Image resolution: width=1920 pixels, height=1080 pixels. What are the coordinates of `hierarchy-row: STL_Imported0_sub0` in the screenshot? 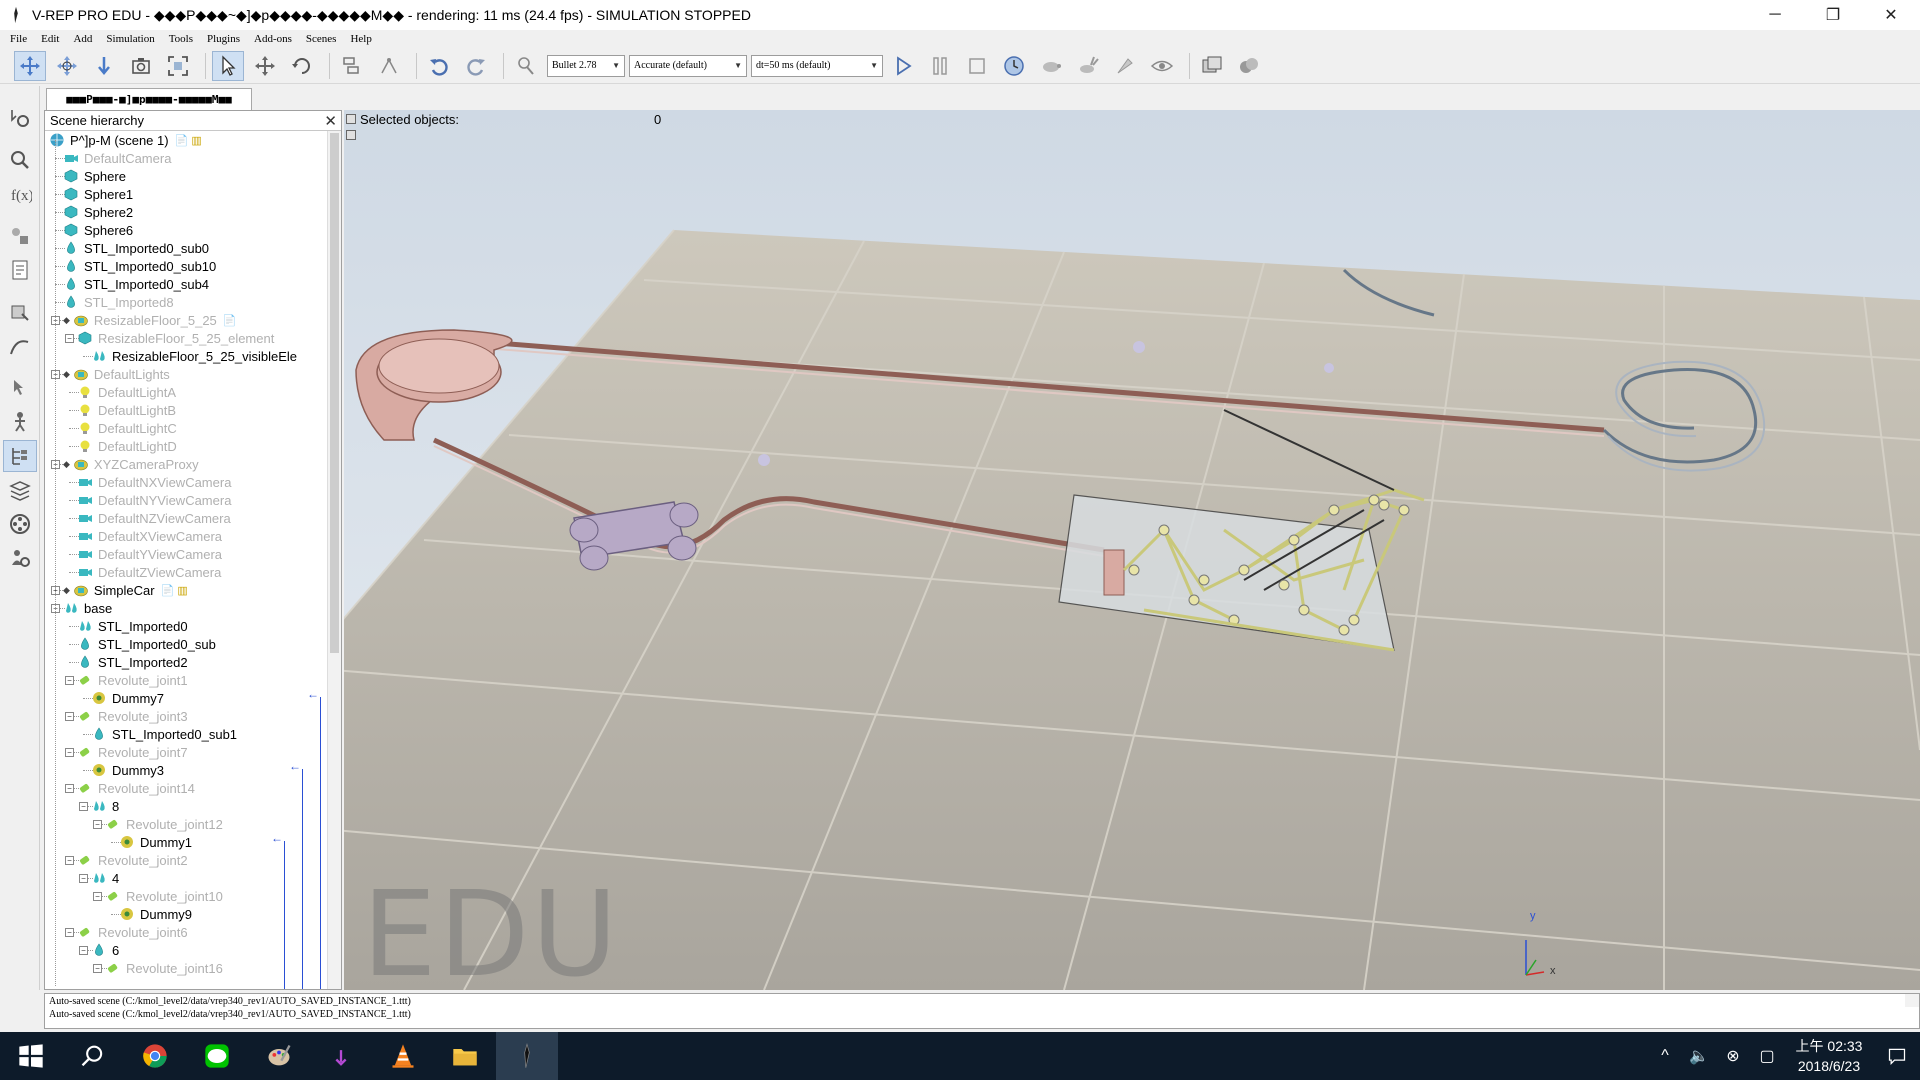 It's located at (136, 248).